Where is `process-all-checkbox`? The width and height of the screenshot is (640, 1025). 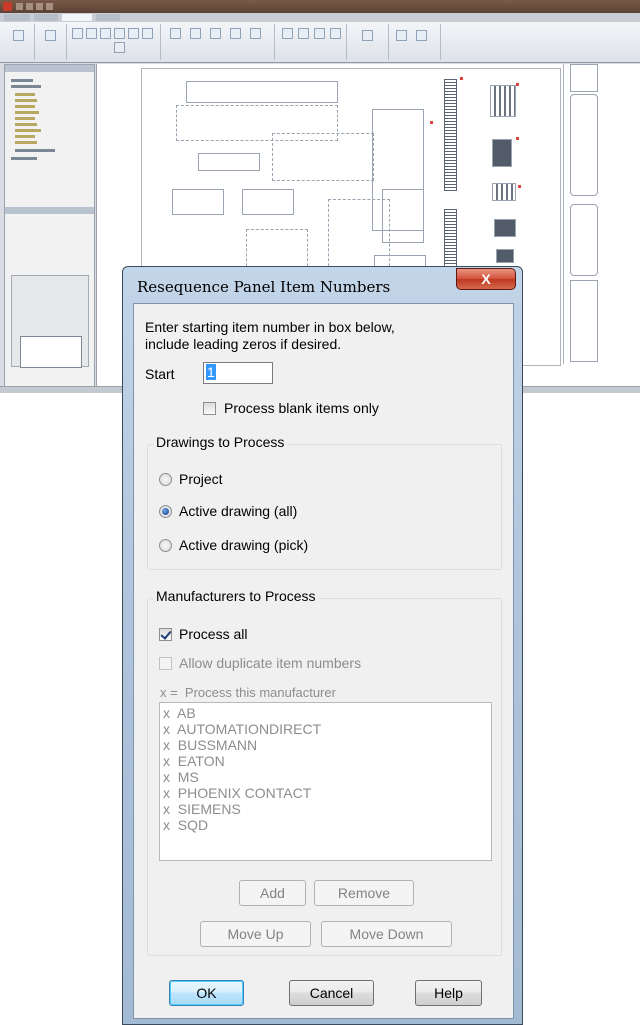 process-all-checkbox is located at coordinates (165, 634).